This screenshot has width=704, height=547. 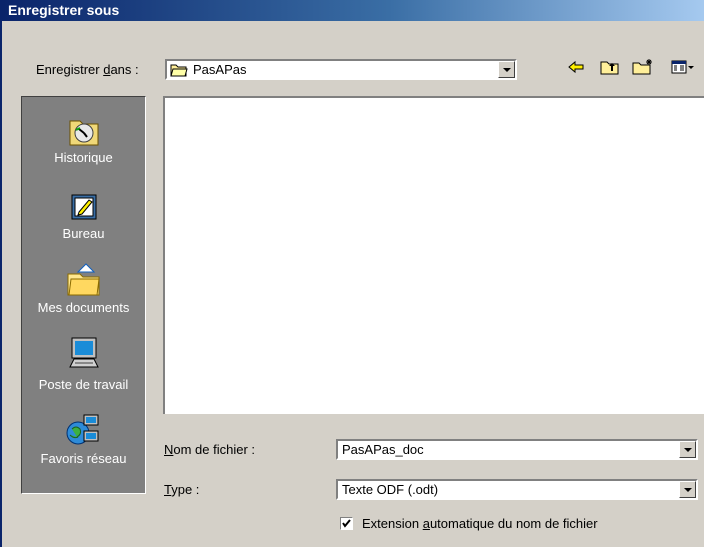 What do you see at coordinates (517, 449) in the screenshot?
I see `filename-combobox: PasAPas_doc` at bounding box center [517, 449].